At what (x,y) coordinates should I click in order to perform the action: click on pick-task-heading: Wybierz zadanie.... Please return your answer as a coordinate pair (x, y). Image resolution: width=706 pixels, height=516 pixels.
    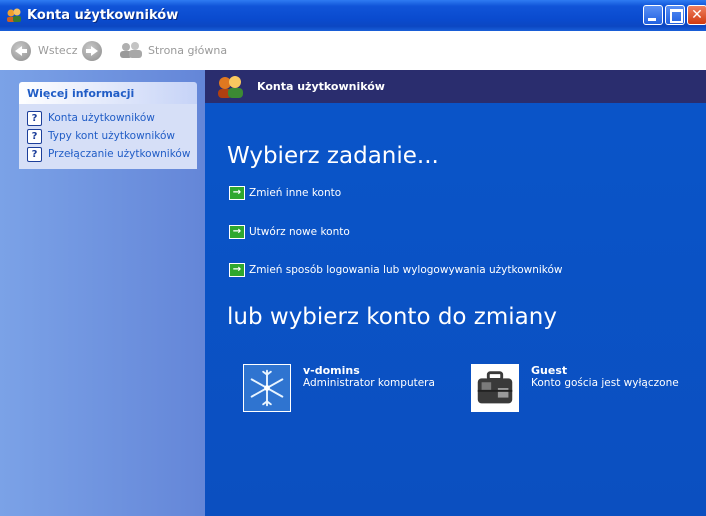
    Looking at the image, I should click on (333, 156).